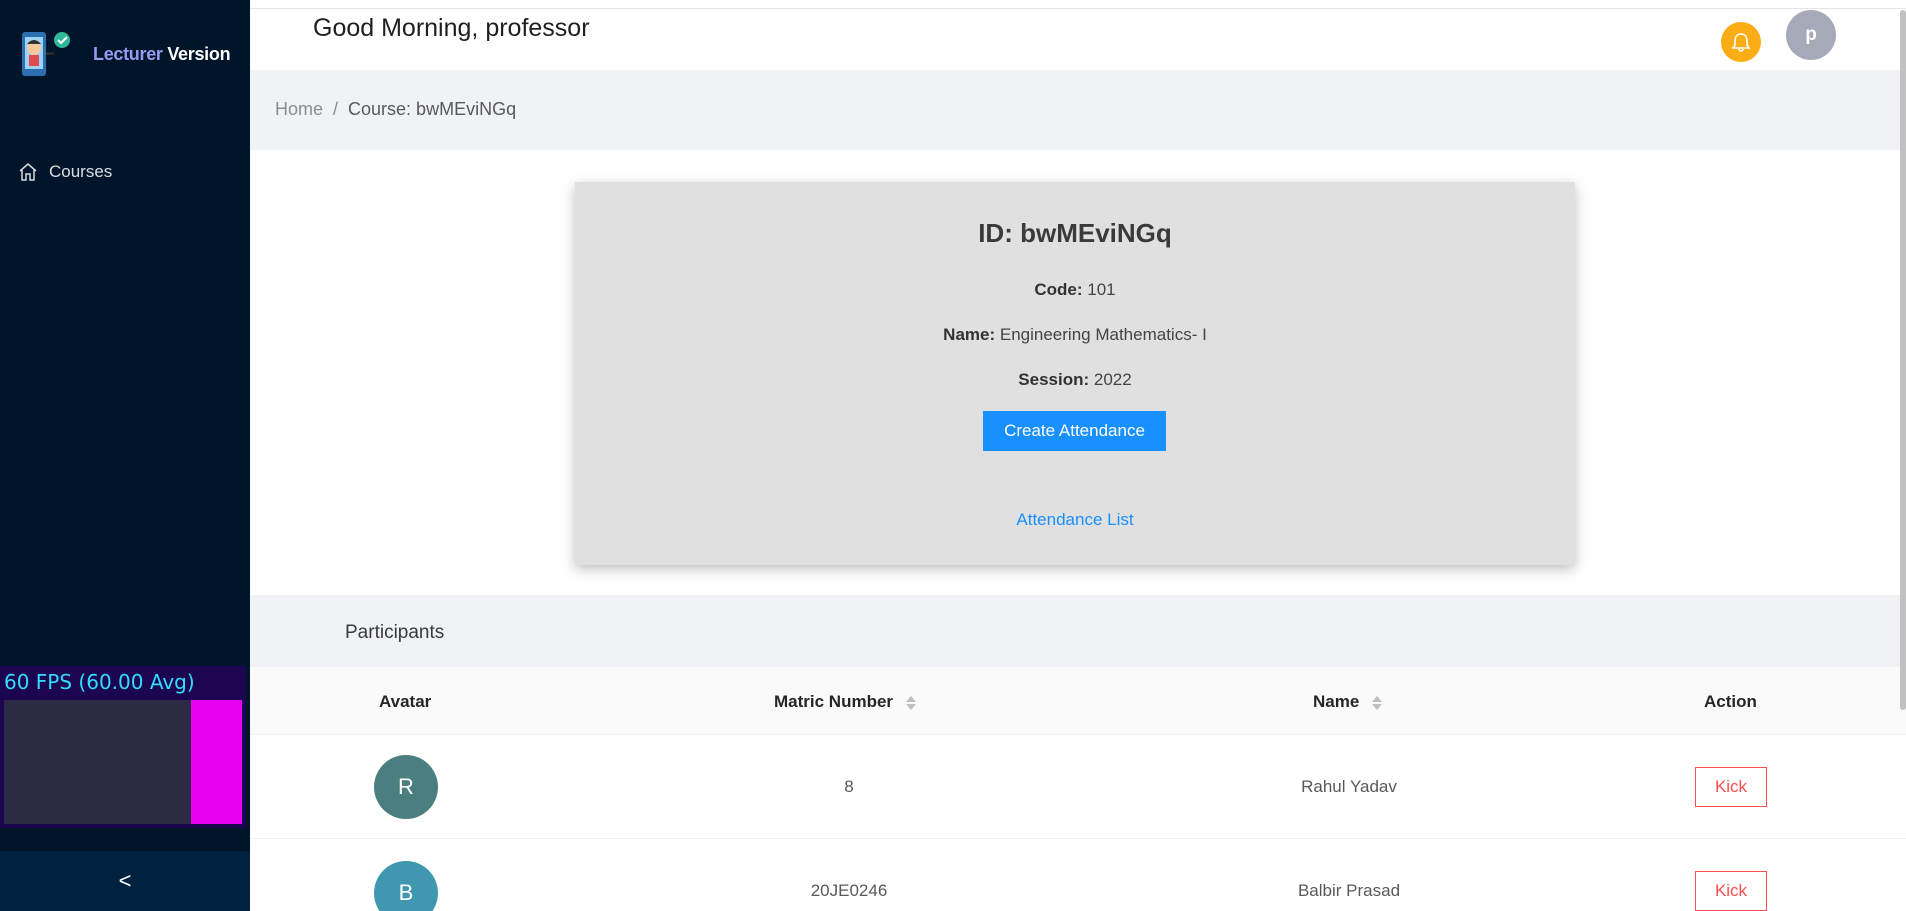 The width and height of the screenshot is (1906, 911). I want to click on participant-avatar: R, so click(406, 787).